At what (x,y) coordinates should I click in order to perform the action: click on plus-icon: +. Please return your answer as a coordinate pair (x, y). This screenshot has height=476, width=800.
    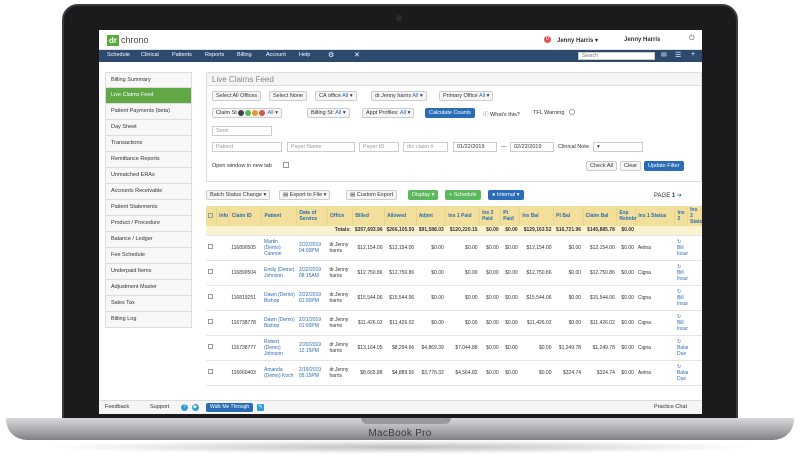
    Looking at the image, I should click on (693, 54).